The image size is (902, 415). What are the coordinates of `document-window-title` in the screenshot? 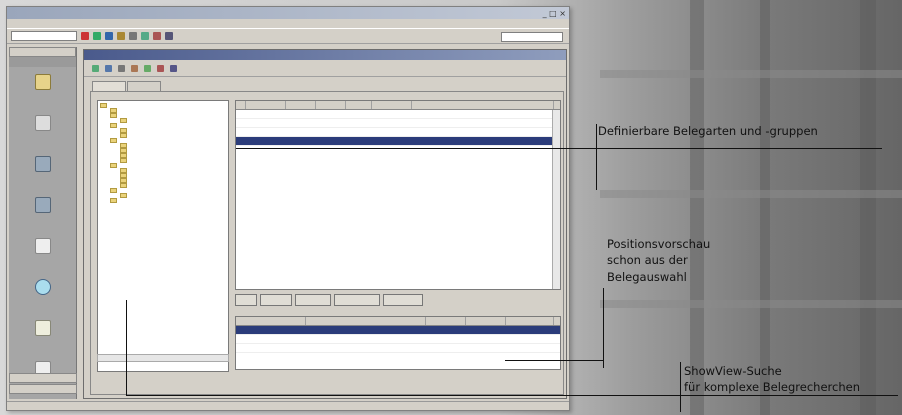 It's located at (325, 55).